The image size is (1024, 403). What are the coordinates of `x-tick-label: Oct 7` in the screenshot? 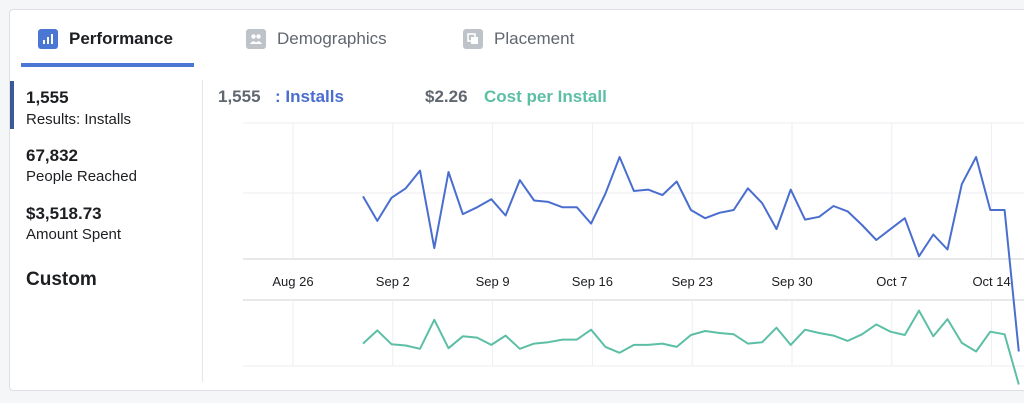 It's located at (891, 281).